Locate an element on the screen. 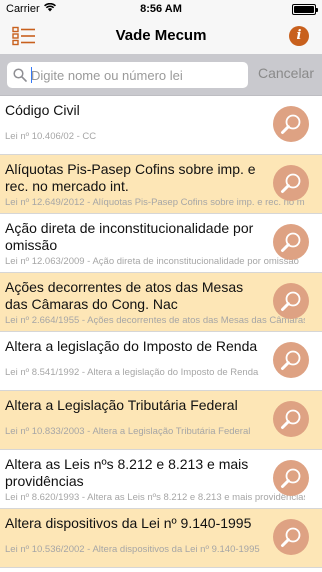 This screenshot has width=322, height=572. law-title: Código Civil is located at coordinates (42, 110).